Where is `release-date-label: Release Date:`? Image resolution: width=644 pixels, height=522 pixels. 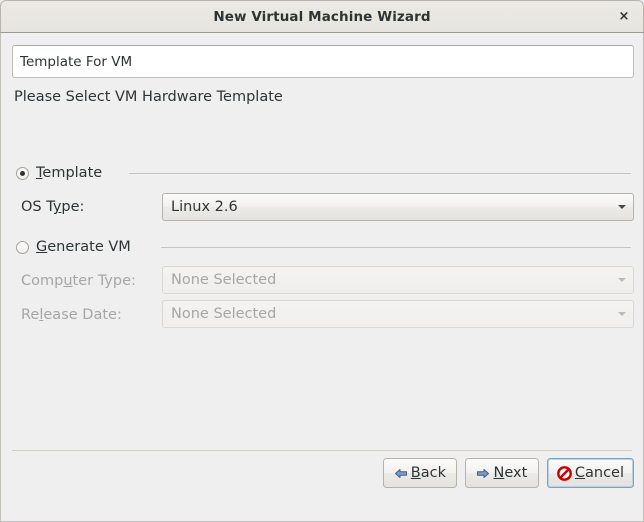
release-date-label: Release Date: is located at coordinates (71, 315).